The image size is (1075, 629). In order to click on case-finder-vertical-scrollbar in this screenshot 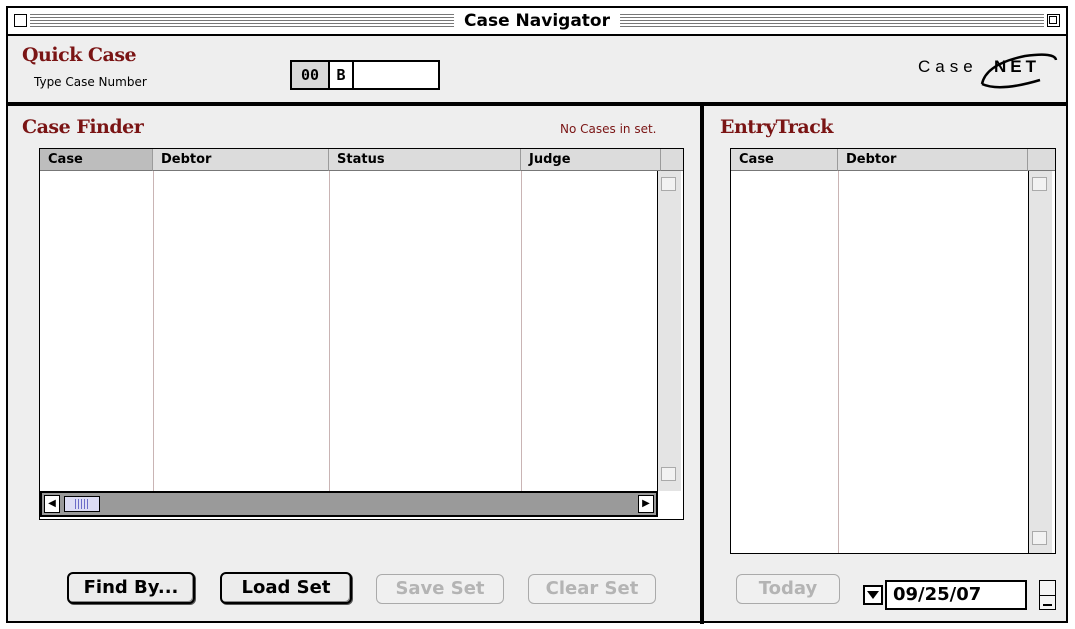, I will do `click(669, 331)`.